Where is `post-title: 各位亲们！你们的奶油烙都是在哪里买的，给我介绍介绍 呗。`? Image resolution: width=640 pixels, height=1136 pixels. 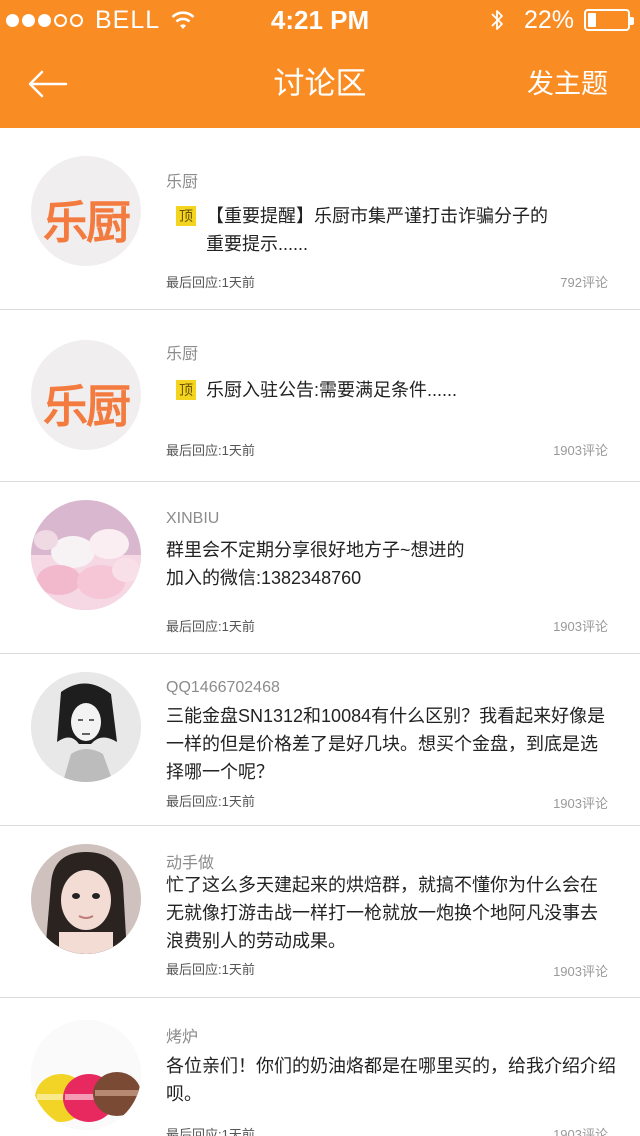 post-title: 各位亲们！你们的奶油烙都是在哪里买的，给我介绍介绍 呗。 is located at coordinates (392, 1080).